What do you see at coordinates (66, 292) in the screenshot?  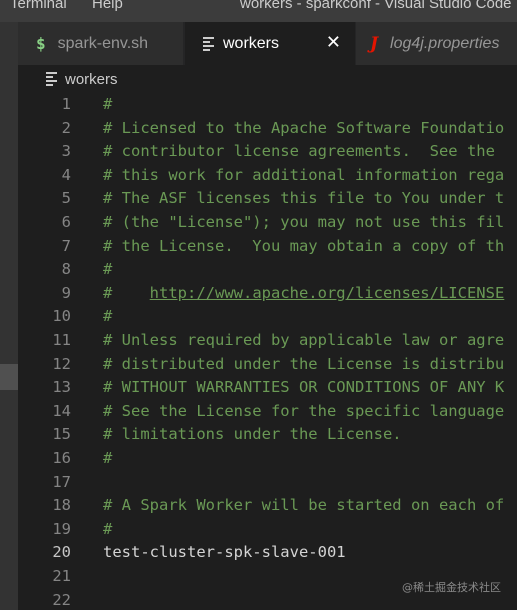 I see `line-number: 9` at bounding box center [66, 292].